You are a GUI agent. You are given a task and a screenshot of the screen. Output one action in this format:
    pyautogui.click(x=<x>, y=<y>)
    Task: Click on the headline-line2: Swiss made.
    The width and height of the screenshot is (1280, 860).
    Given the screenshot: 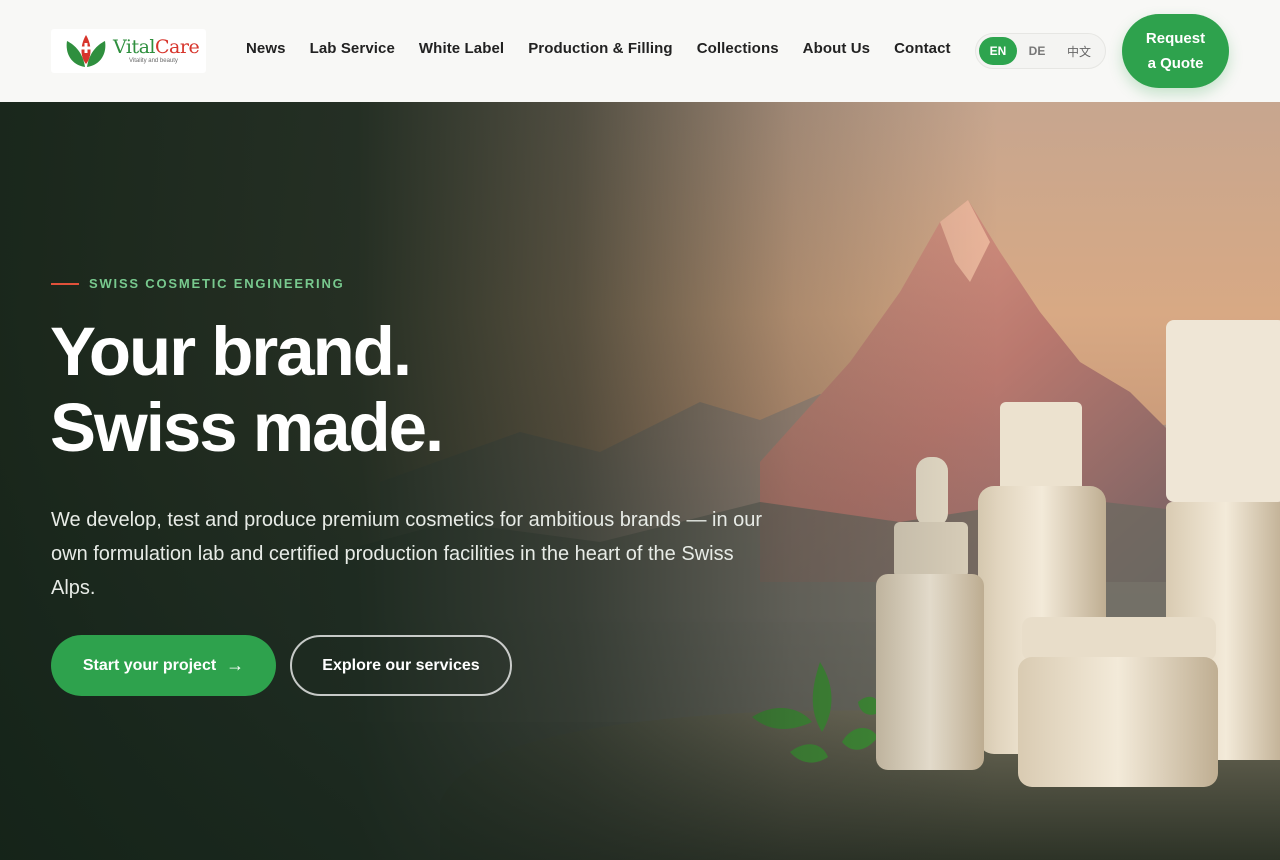 What is the action you would take?
    pyautogui.click(x=247, y=427)
    